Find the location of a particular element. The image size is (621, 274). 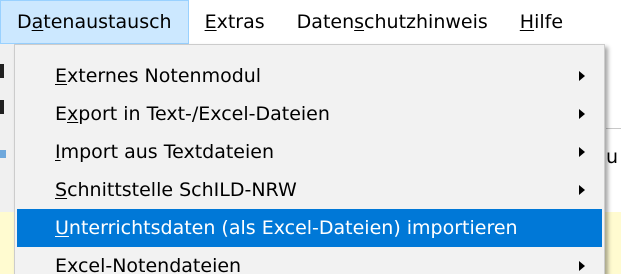

menu-item-excel-notendateien: Excel-Notendateien is located at coordinates (309, 260).